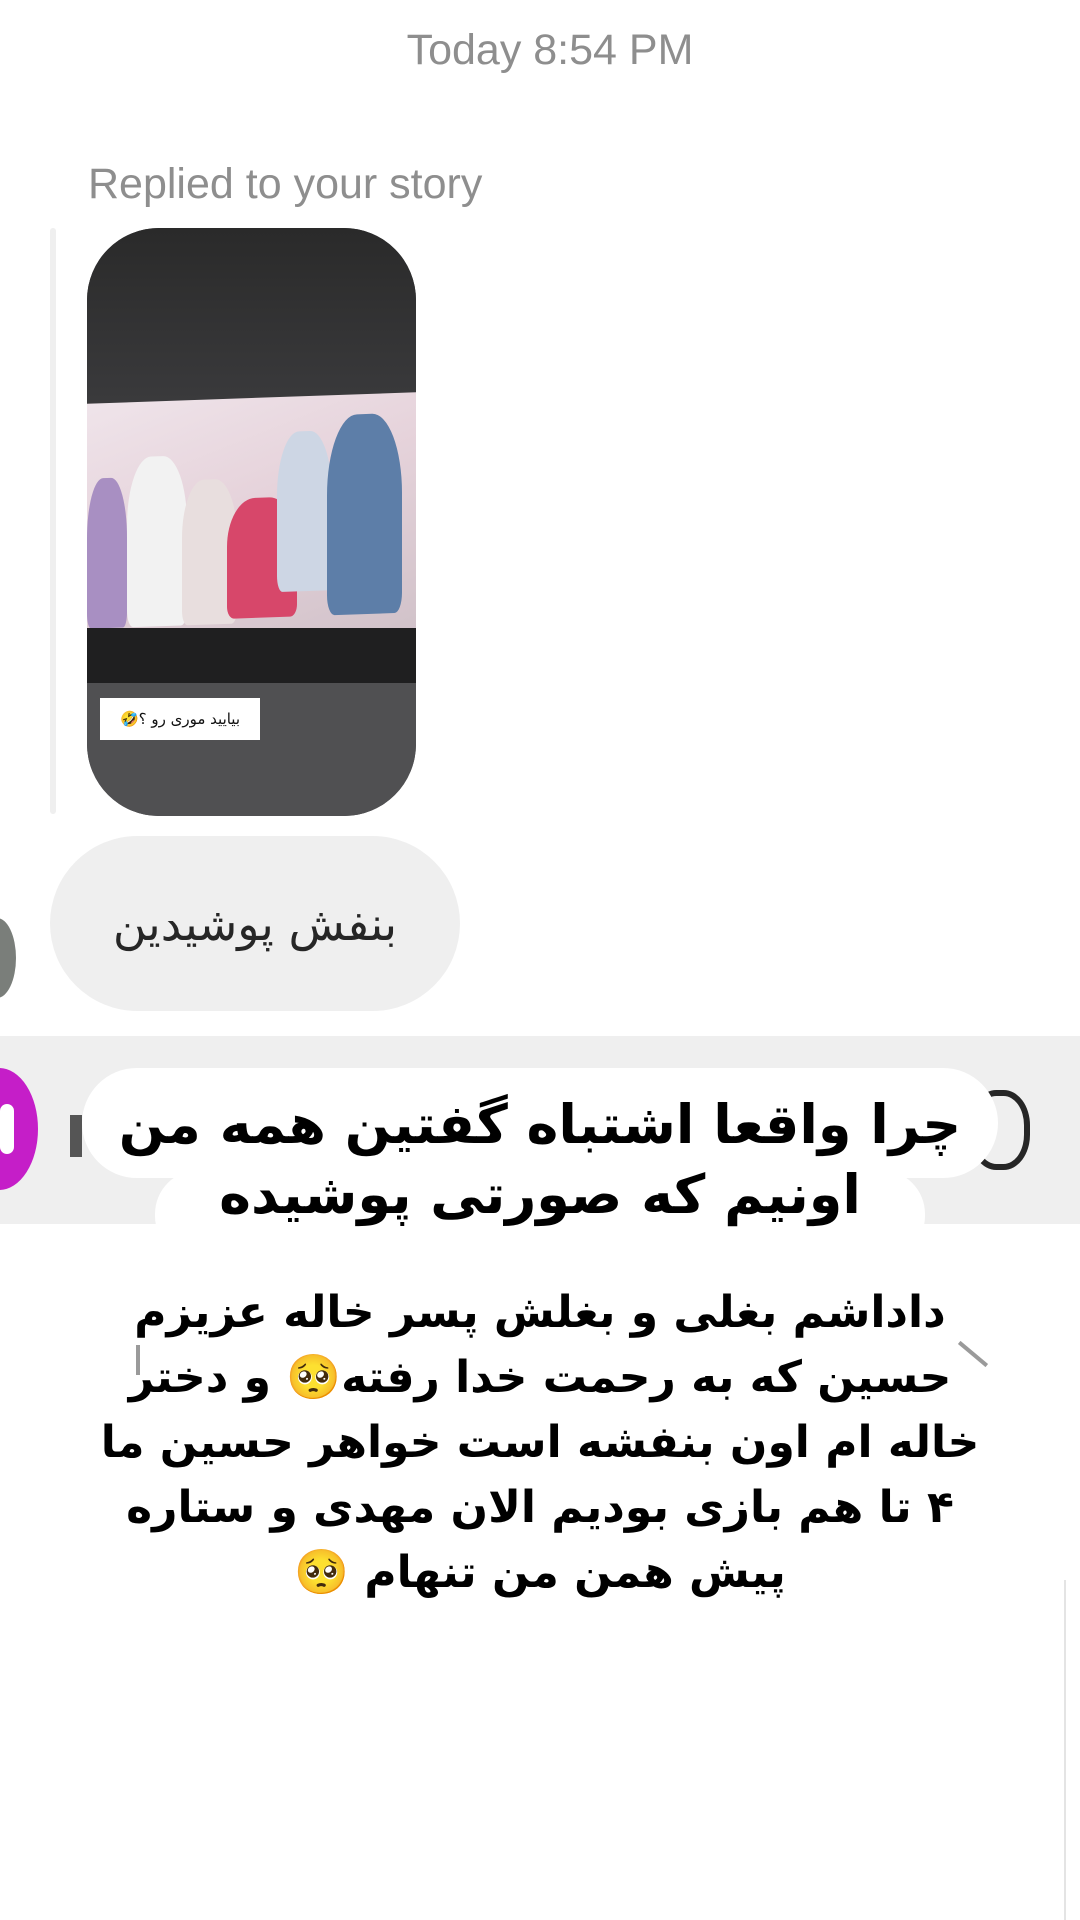 The image size is (1080, 1920). I want to click on timestamp: Today 8:54 PM, so click(550, 50).